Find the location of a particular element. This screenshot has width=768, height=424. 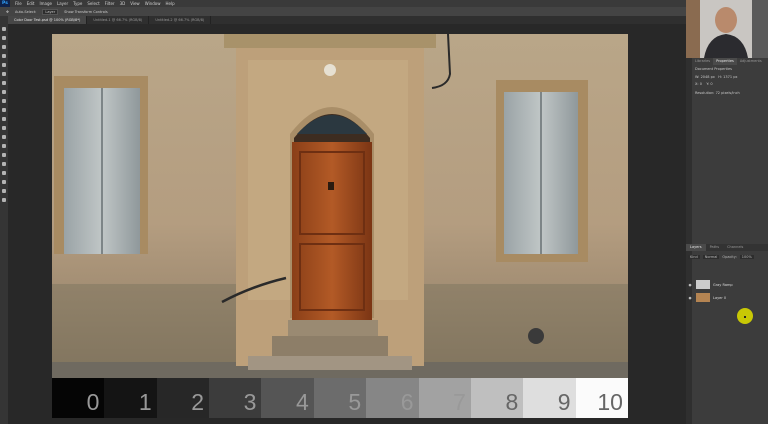

gray-swatch-label: 0 is located at coordinates (93, 402).